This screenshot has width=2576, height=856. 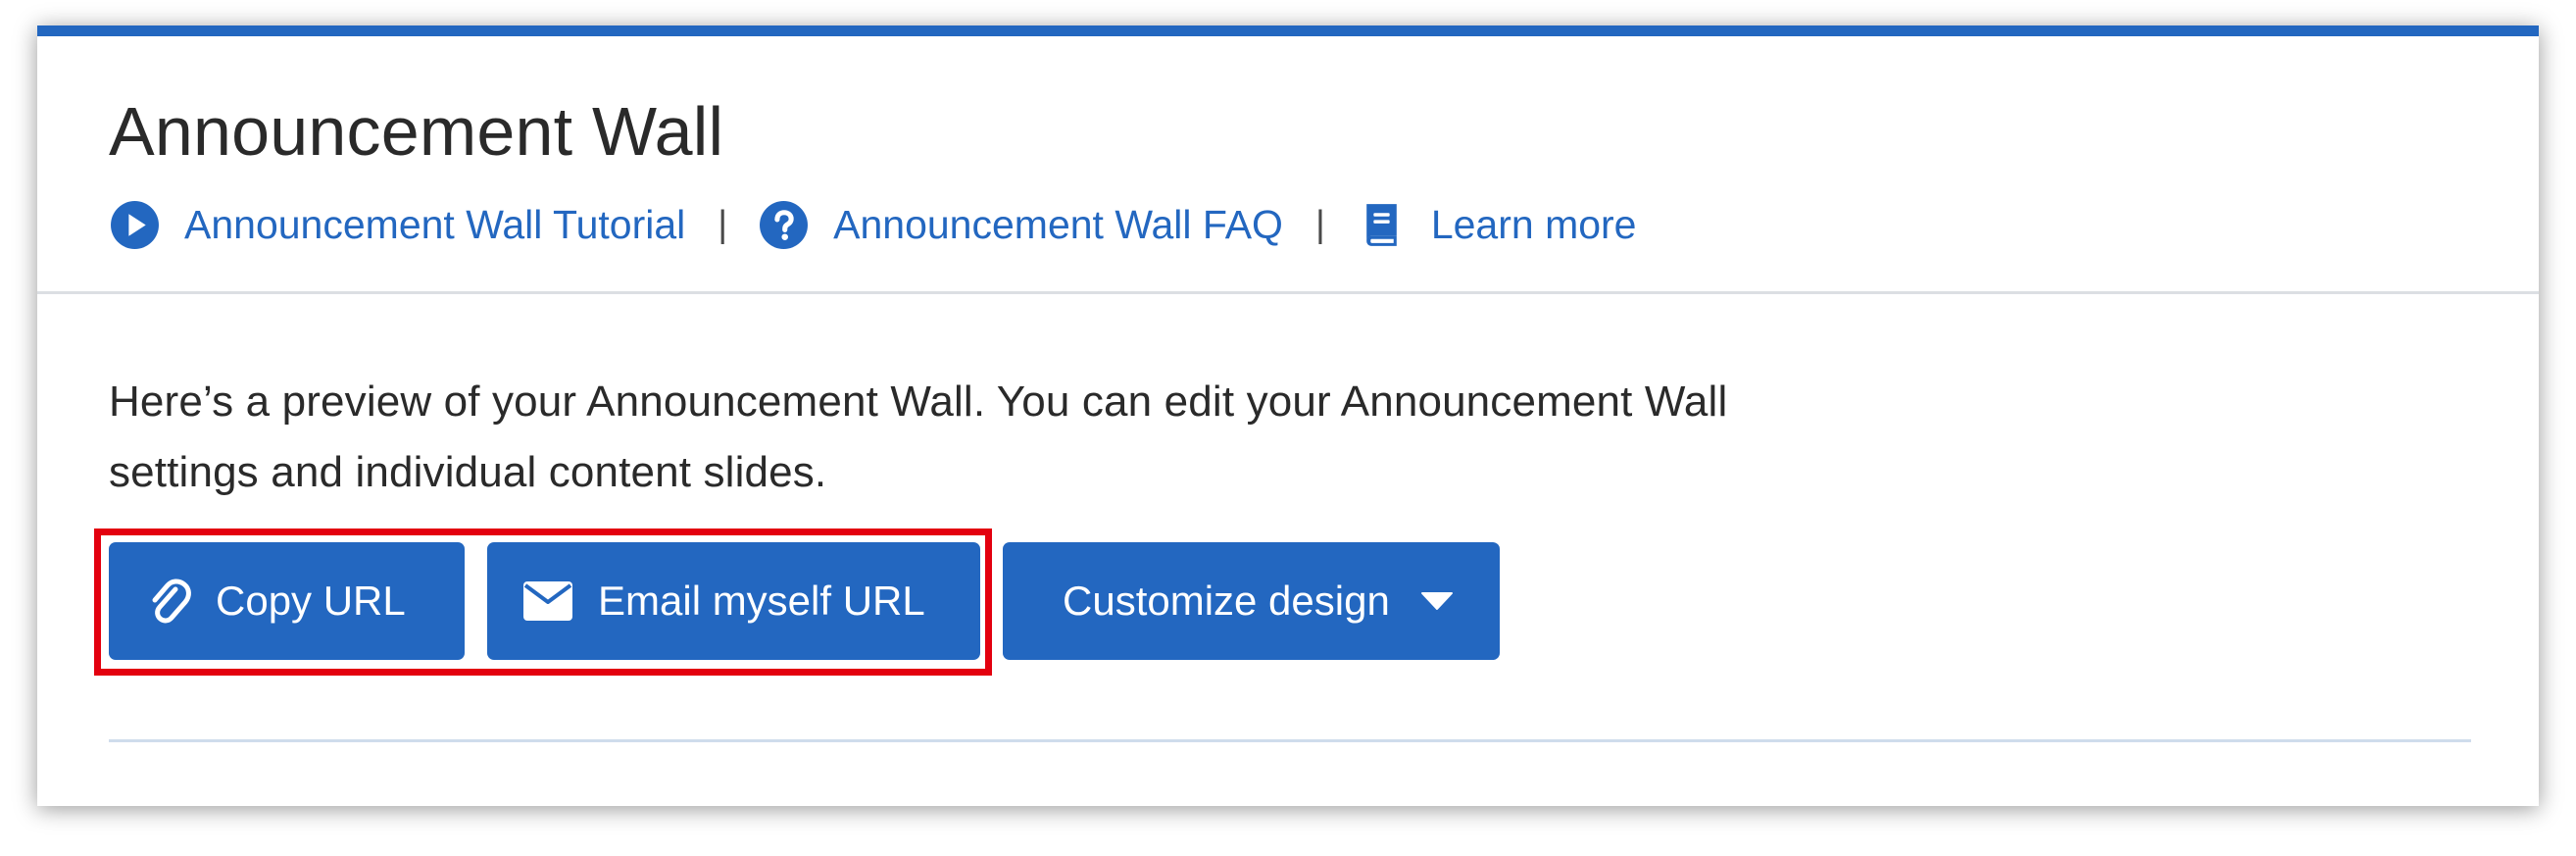 I want to click on section-divider, so click(x=1290, y=740).